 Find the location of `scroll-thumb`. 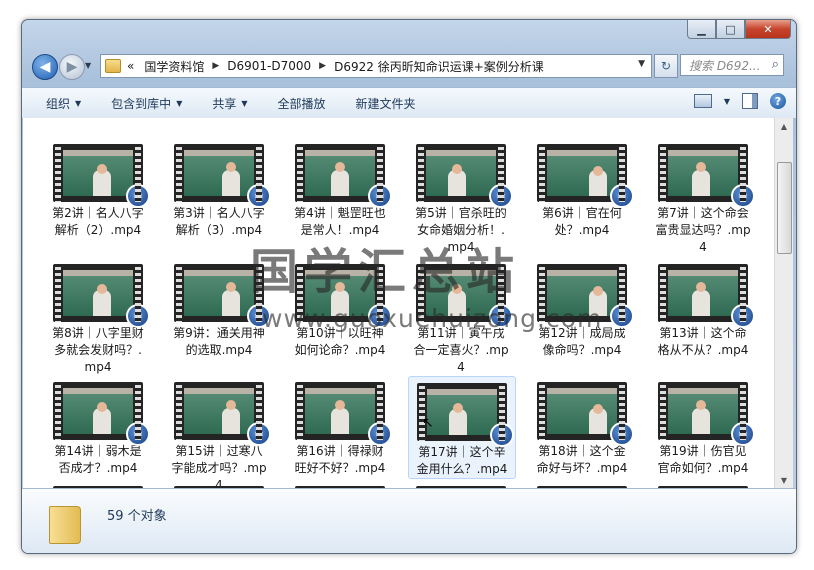

scroll-thumb is located at coordinates (784, 208).